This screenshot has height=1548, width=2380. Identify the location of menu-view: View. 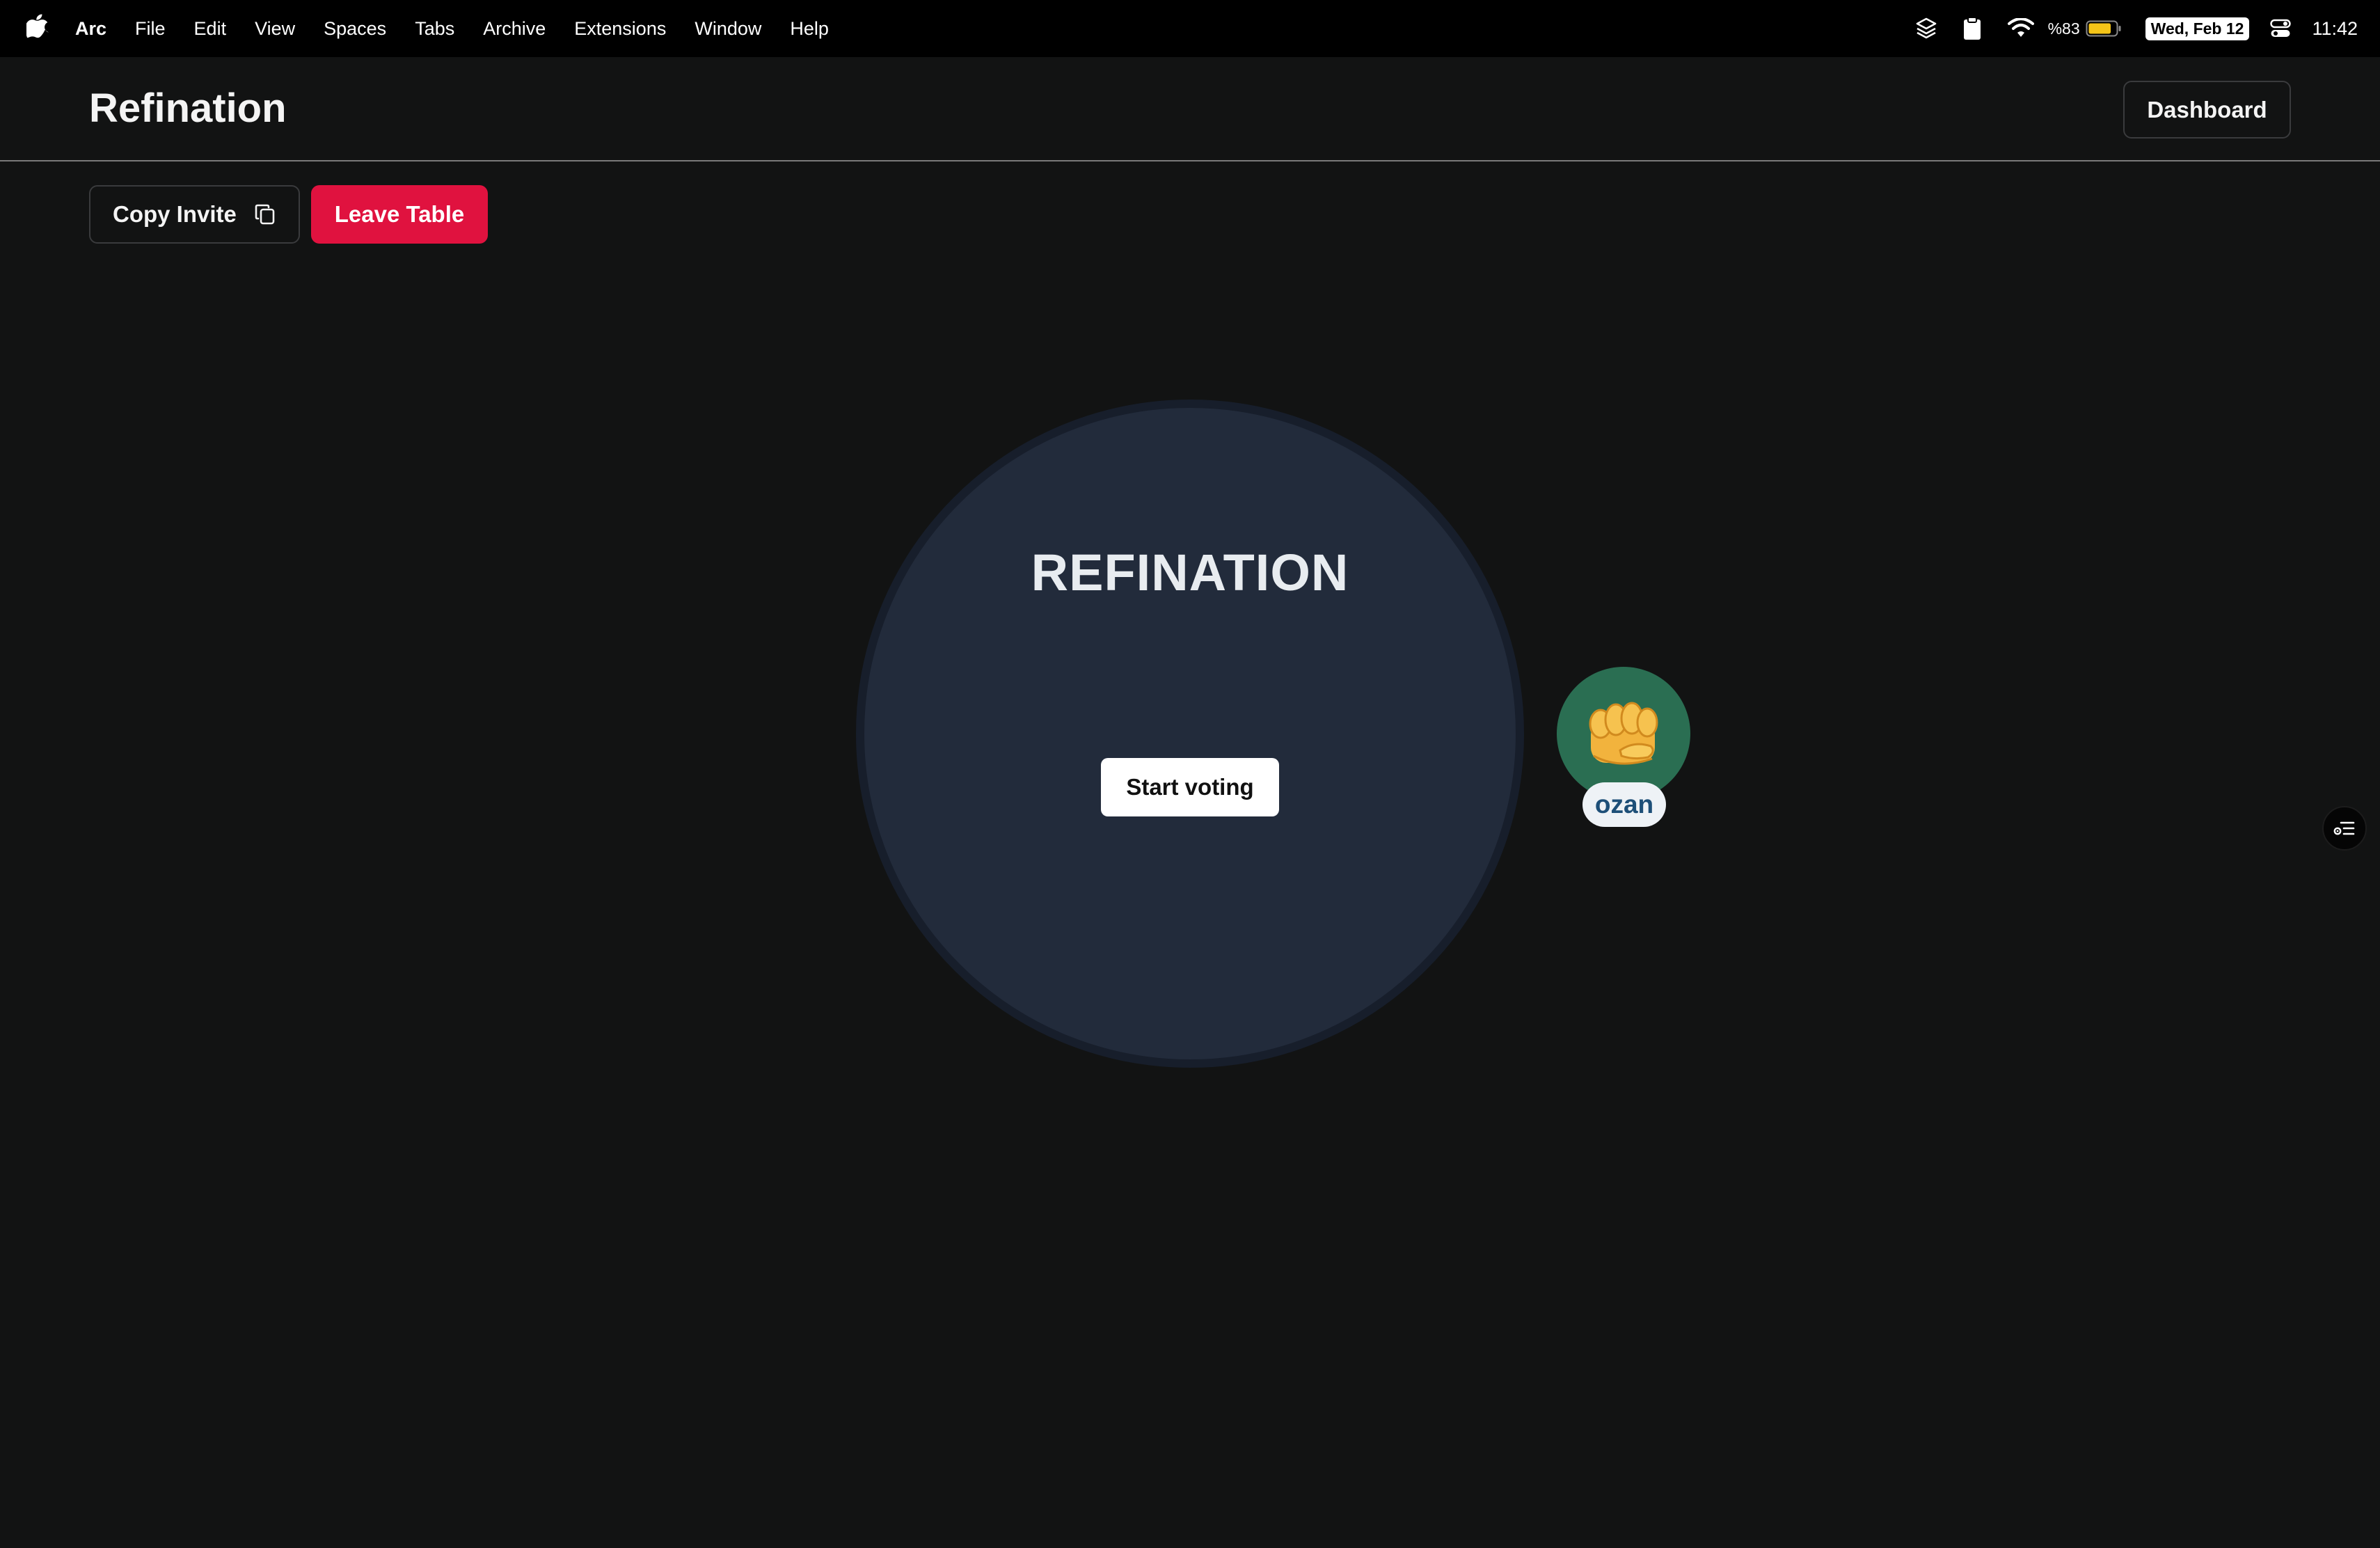
(289, 28).